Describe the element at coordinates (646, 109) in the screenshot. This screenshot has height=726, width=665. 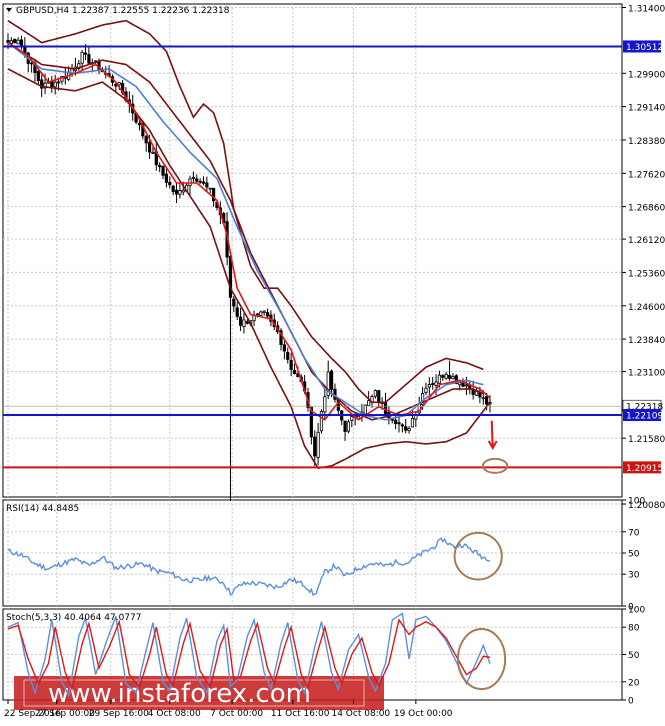
I see `main-y-tick-label: 1.29140` at that location.